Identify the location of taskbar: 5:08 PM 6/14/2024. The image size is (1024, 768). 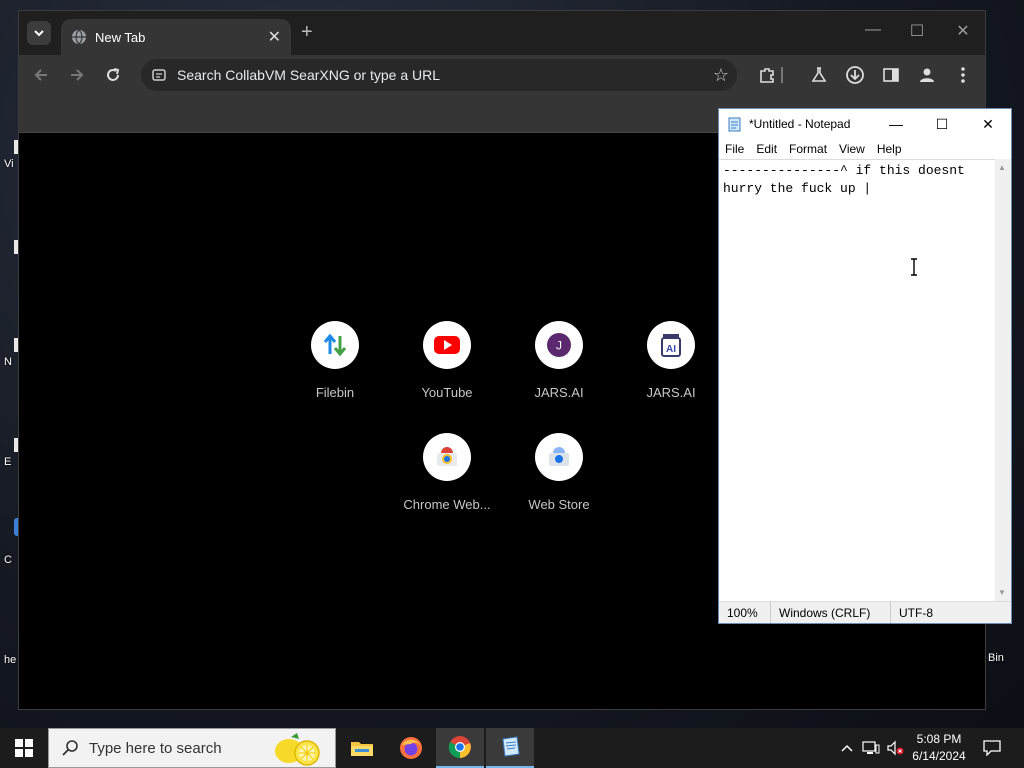
(512, 748).